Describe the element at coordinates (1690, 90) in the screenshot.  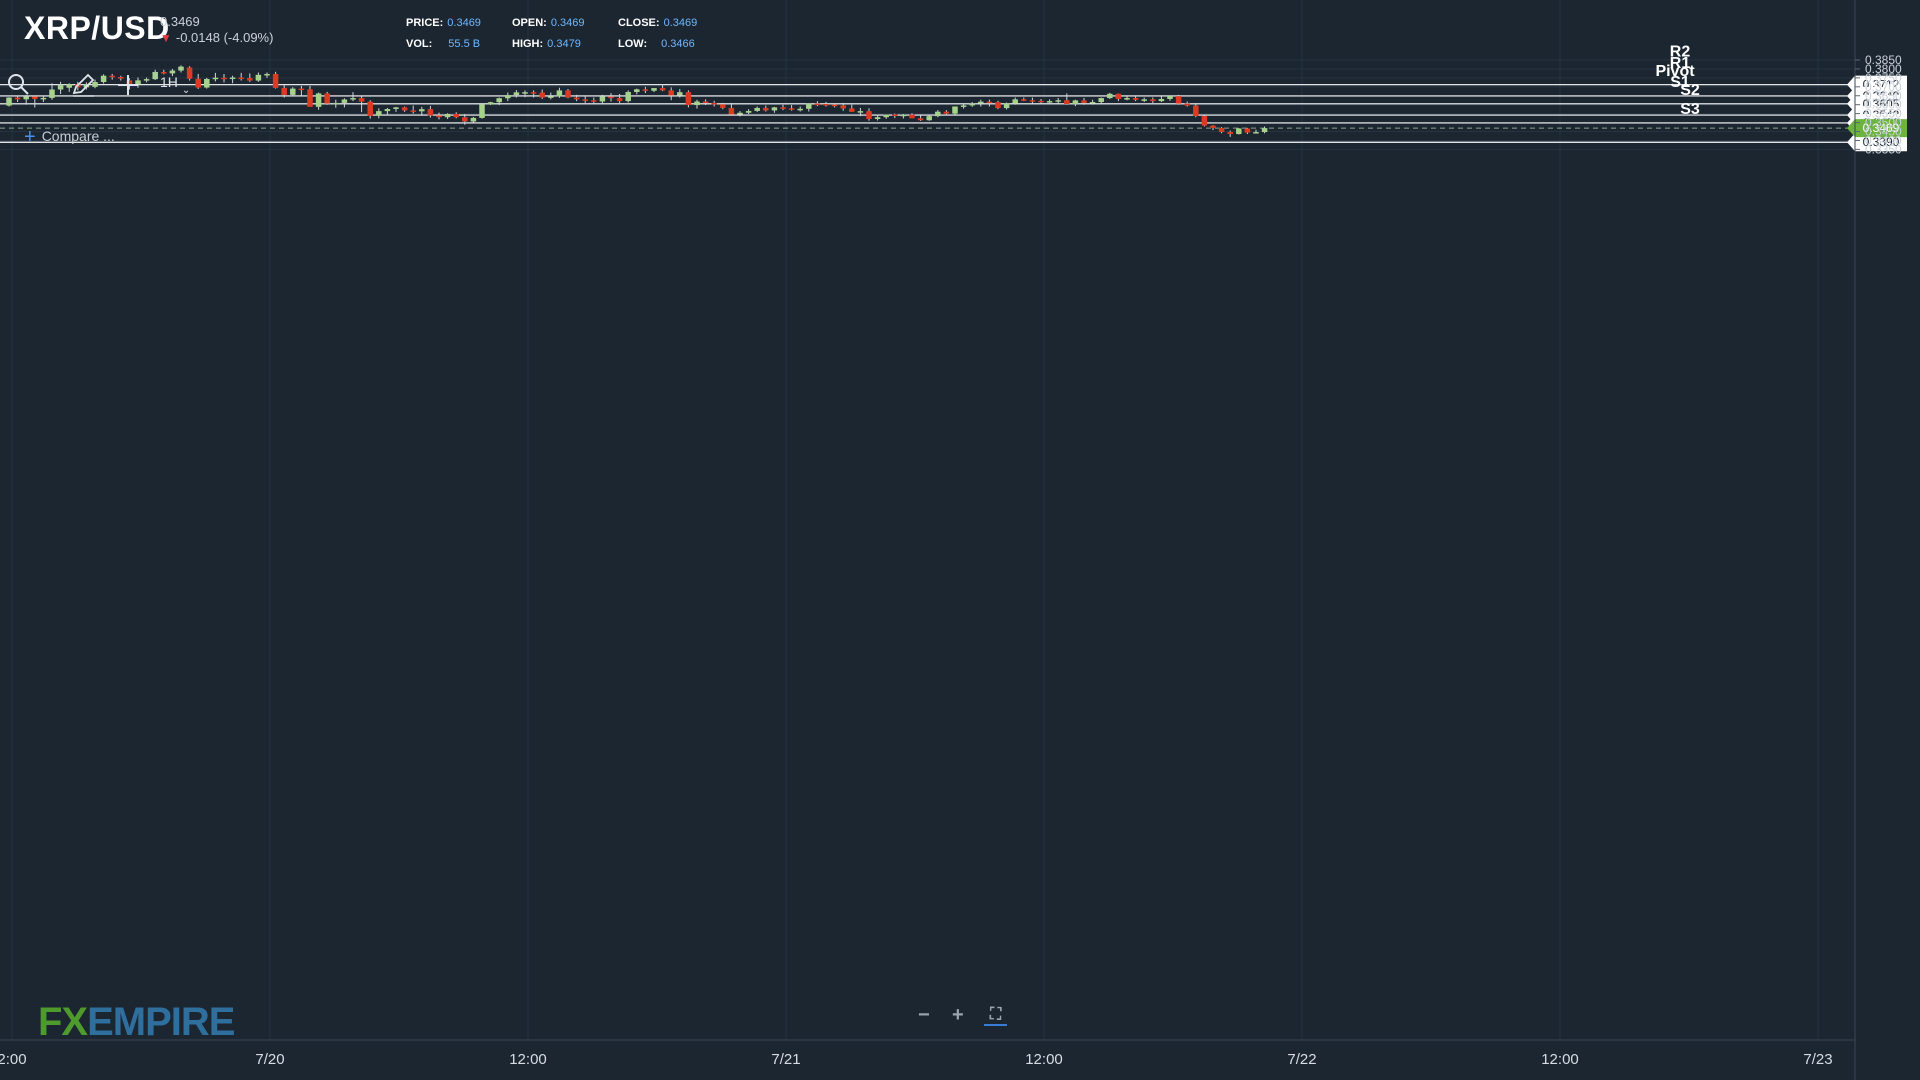
I see `level-label-s2: S2` at that location.